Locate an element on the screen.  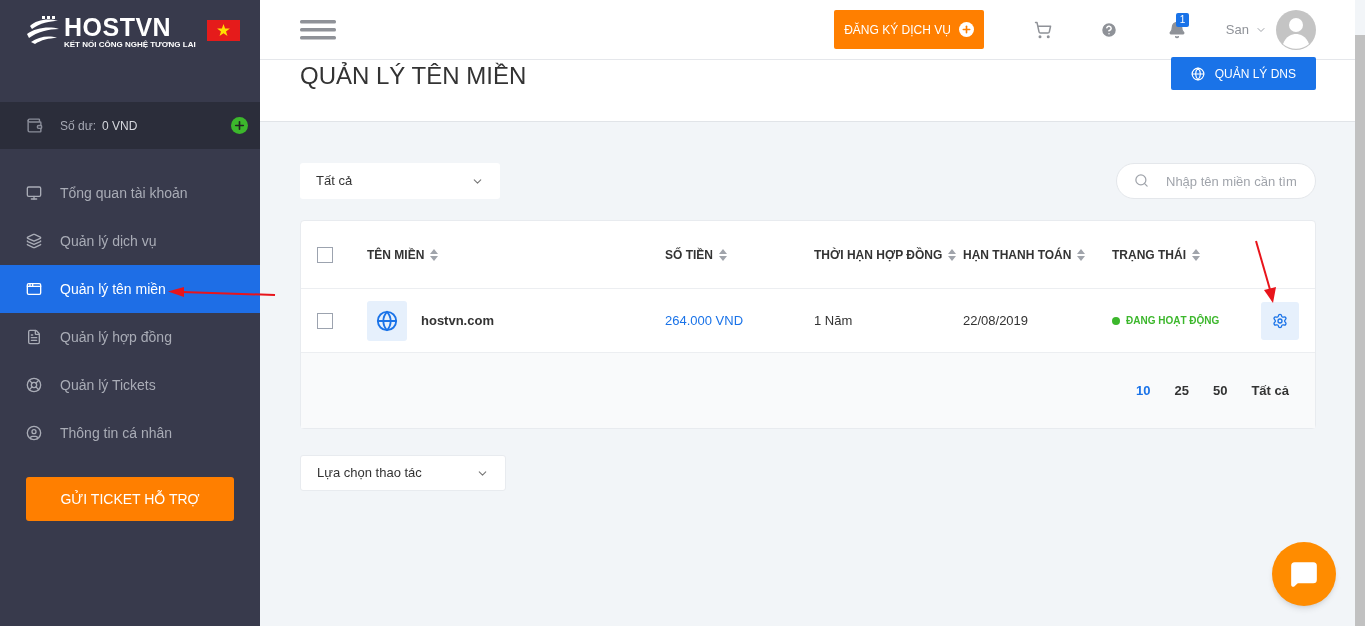
table-cell-text: 1 Năm is located at coordinates (834, 320).